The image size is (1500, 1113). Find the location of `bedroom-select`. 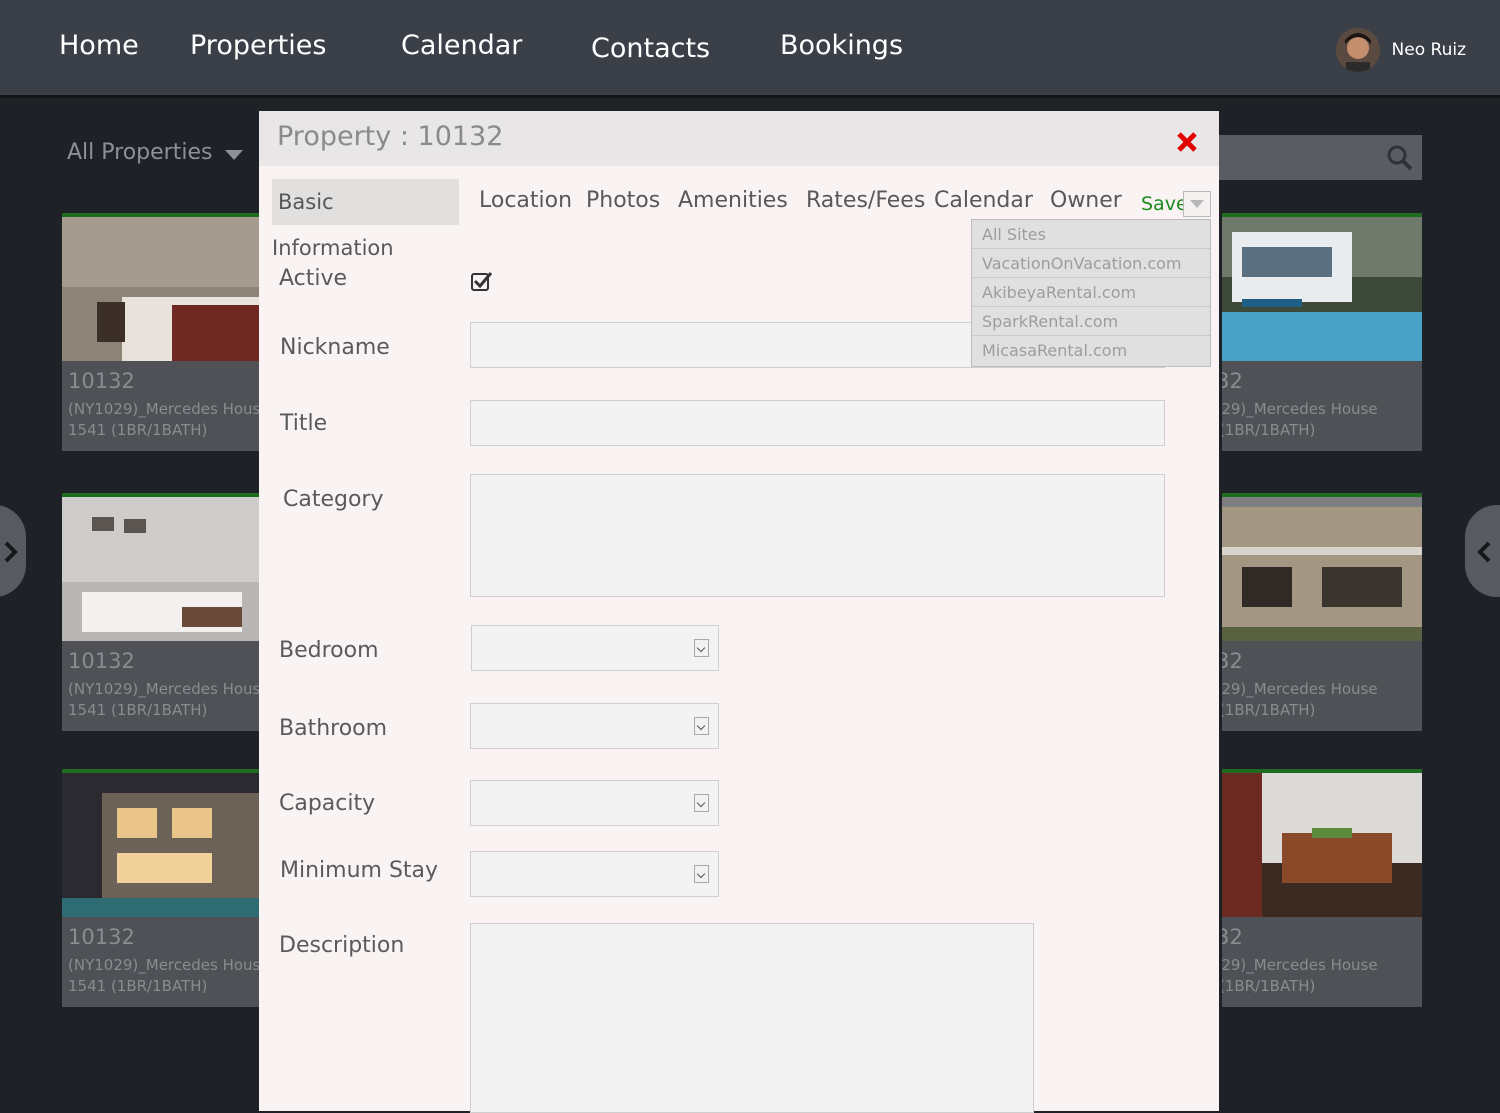

bedroom-select is located at coordinates (595, 648).